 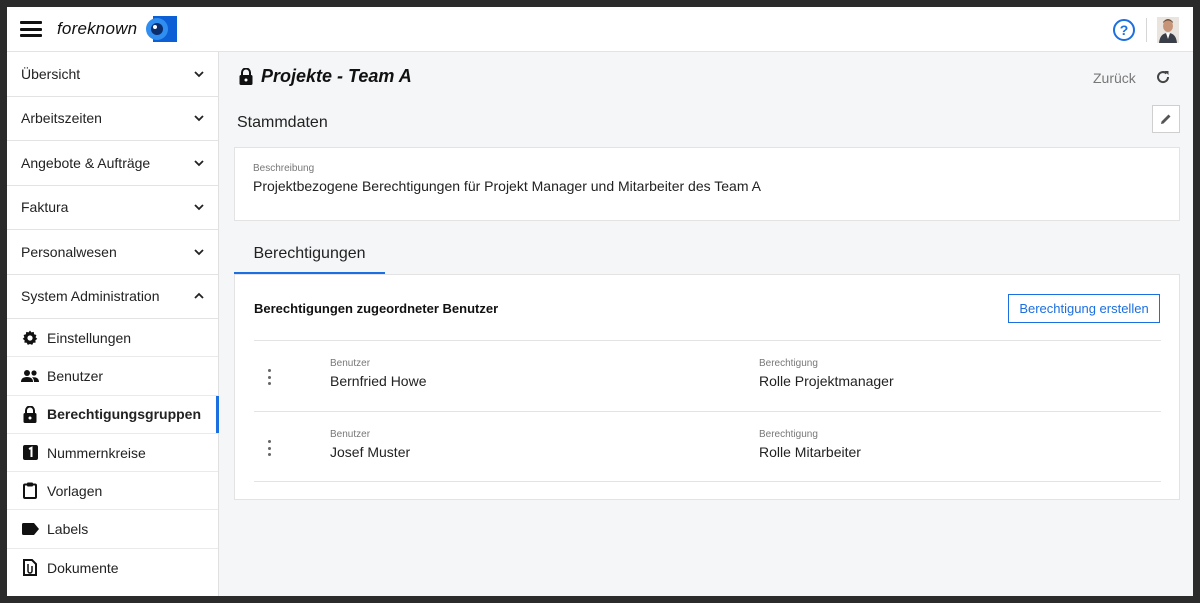 What do you see at coordinates (90, 296) in the screenshot?
I see `sidebar-section-label: System Administration` at bounding box center [90, 296].